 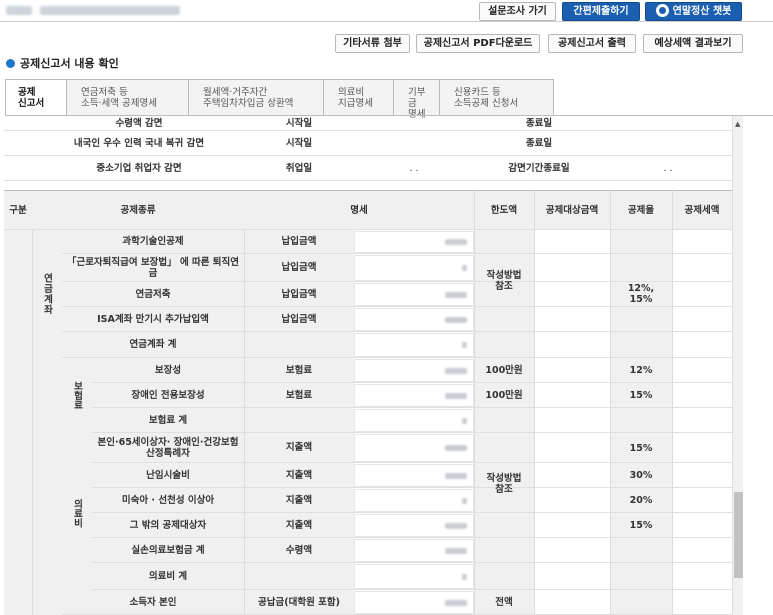 I want to click on user-info-blurred, so click(x=19, y=10).